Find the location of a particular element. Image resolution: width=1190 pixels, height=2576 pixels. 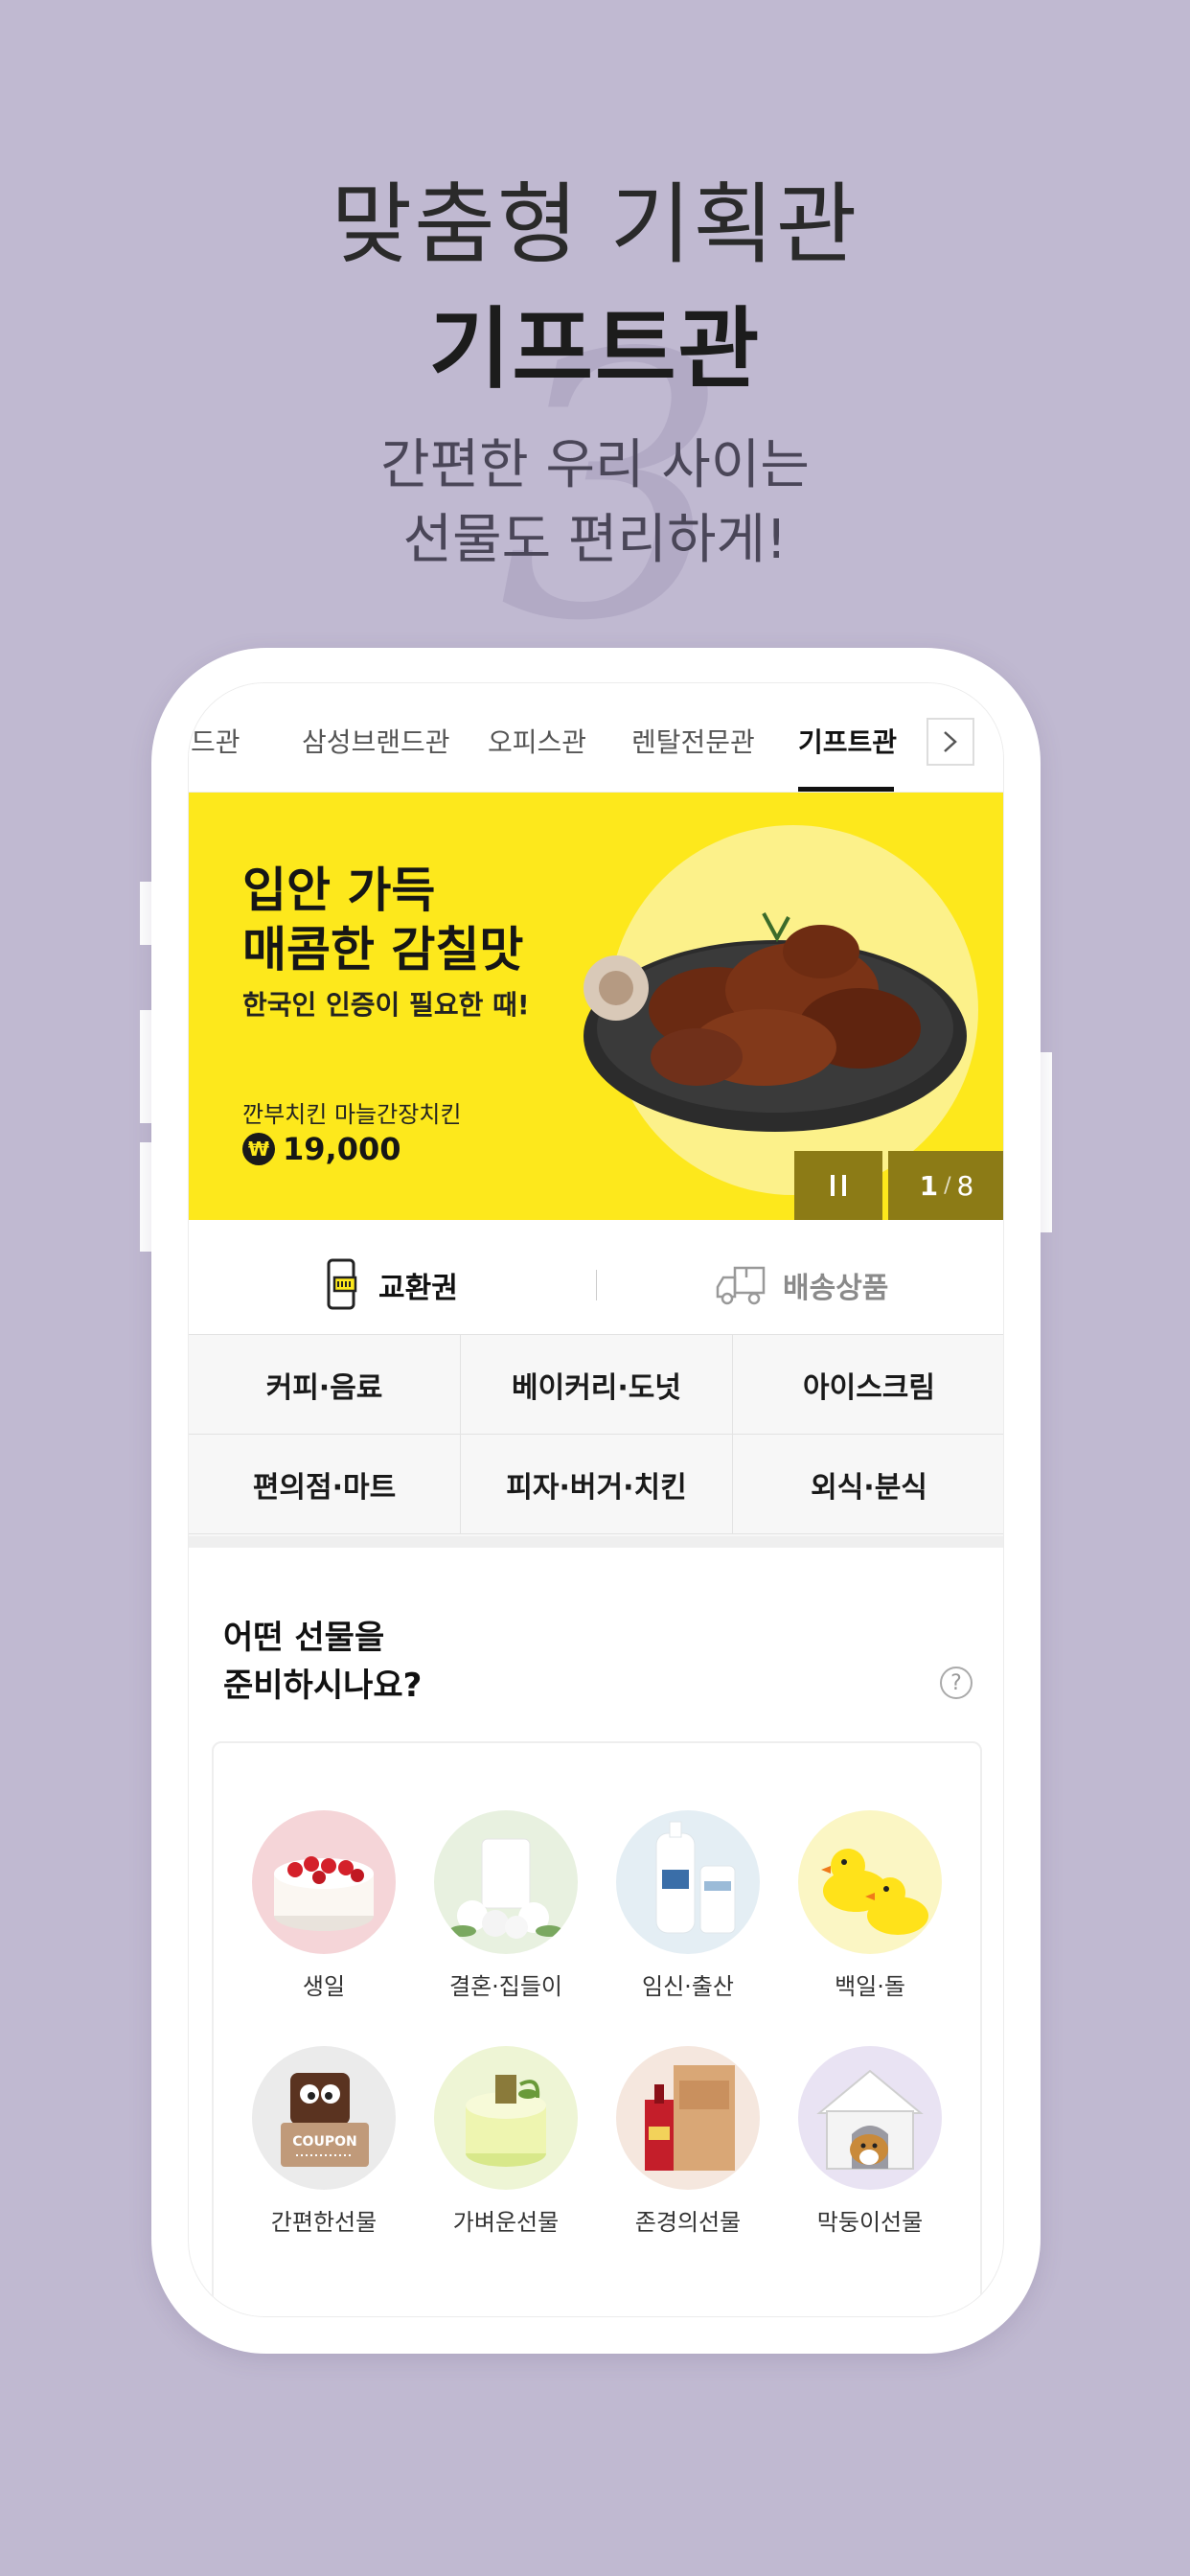

tab-office: 오피스관 is located at coordinates (537, 741).